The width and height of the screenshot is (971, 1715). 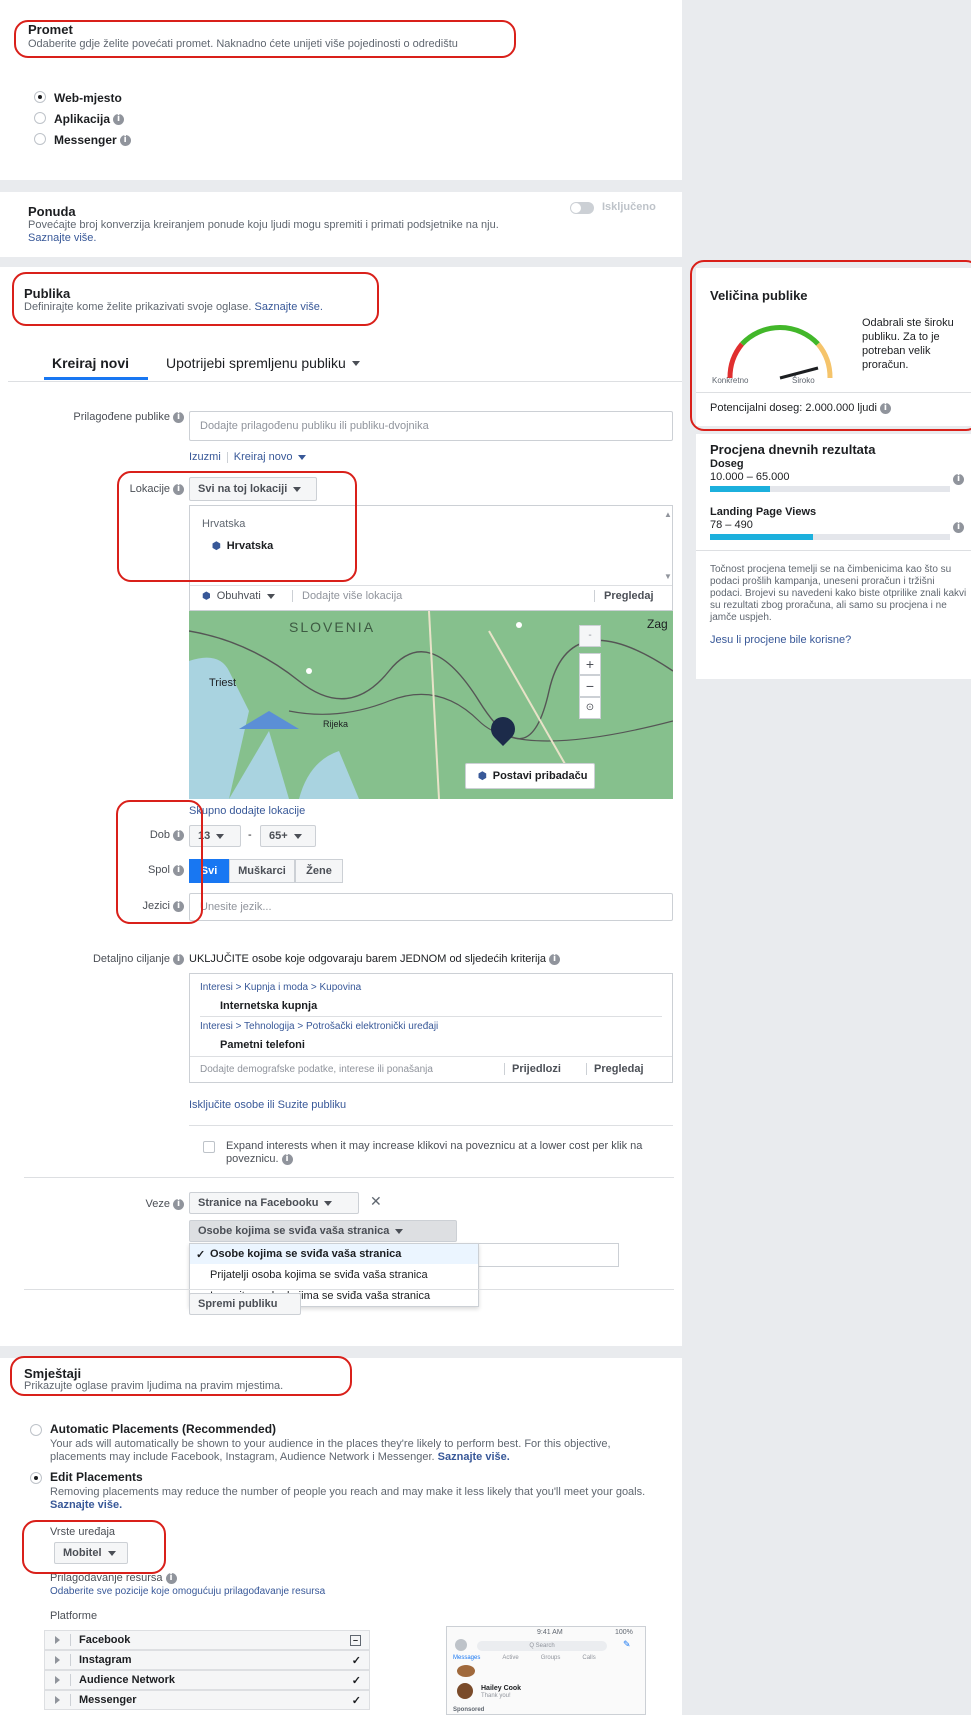 I want to click on offer-toggle, so click(x=582, y=208).